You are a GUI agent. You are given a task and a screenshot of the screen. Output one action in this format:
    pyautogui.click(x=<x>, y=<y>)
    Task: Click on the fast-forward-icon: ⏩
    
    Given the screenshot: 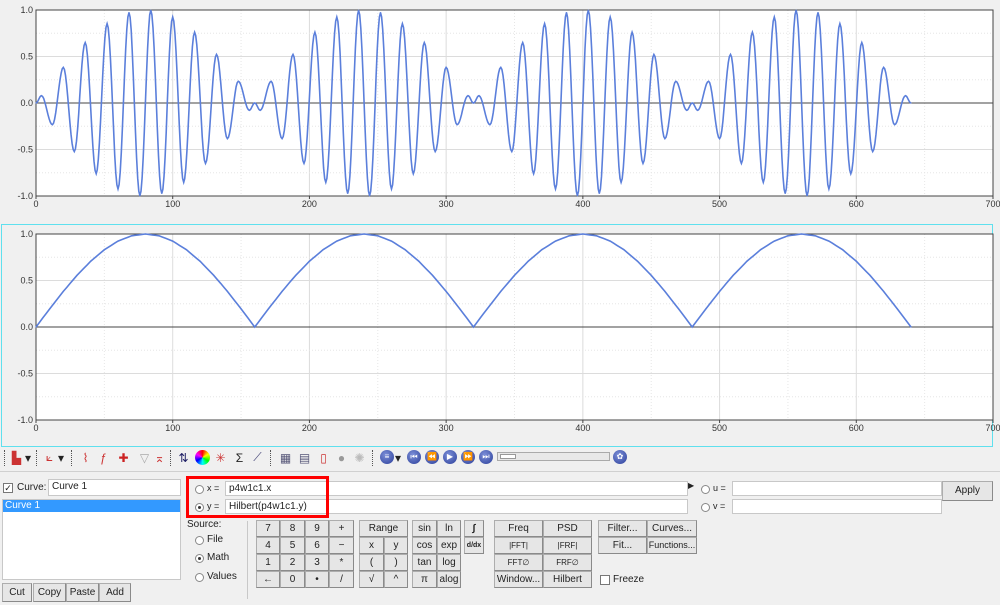 What is the action you would take?
    pyautogui.click(x=468, y=457)
    